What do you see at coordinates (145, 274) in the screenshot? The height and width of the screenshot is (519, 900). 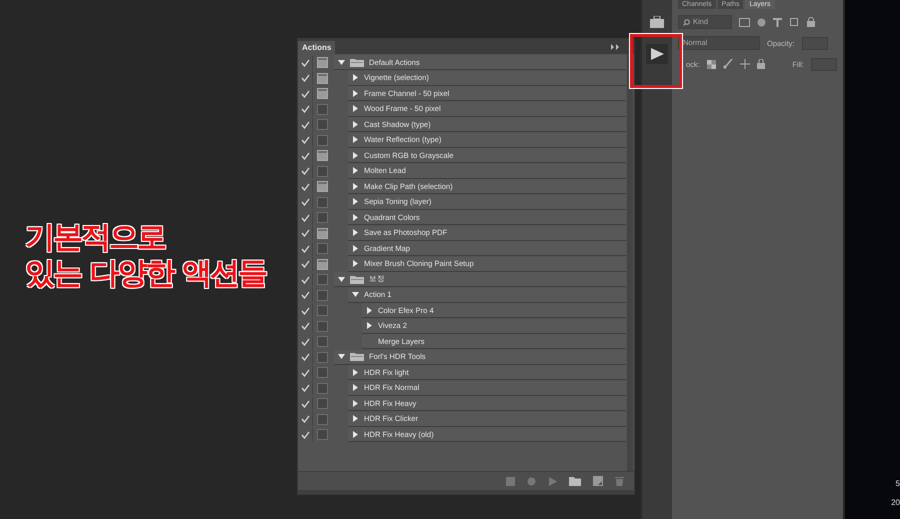 I see `annotation-text: 있는 다양한 액션들` at bounding box center [145, 274].